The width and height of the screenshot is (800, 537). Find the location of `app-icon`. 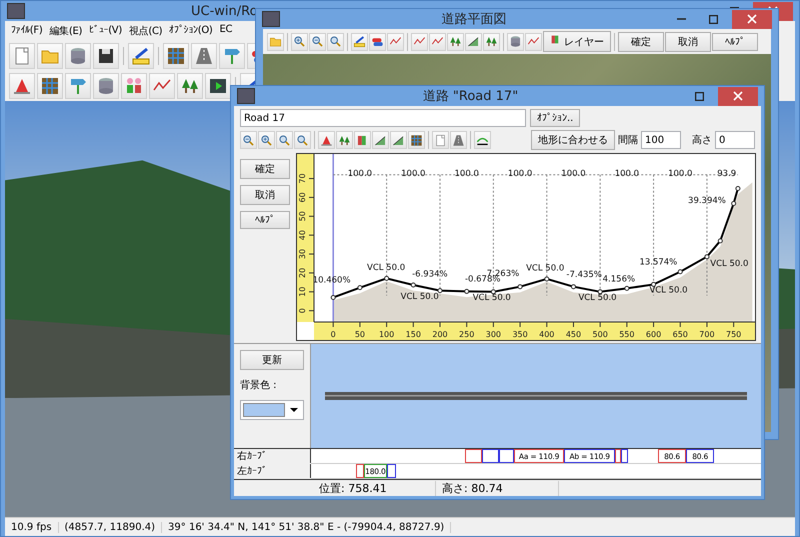

app-icon is located at coordinates (246, 96).